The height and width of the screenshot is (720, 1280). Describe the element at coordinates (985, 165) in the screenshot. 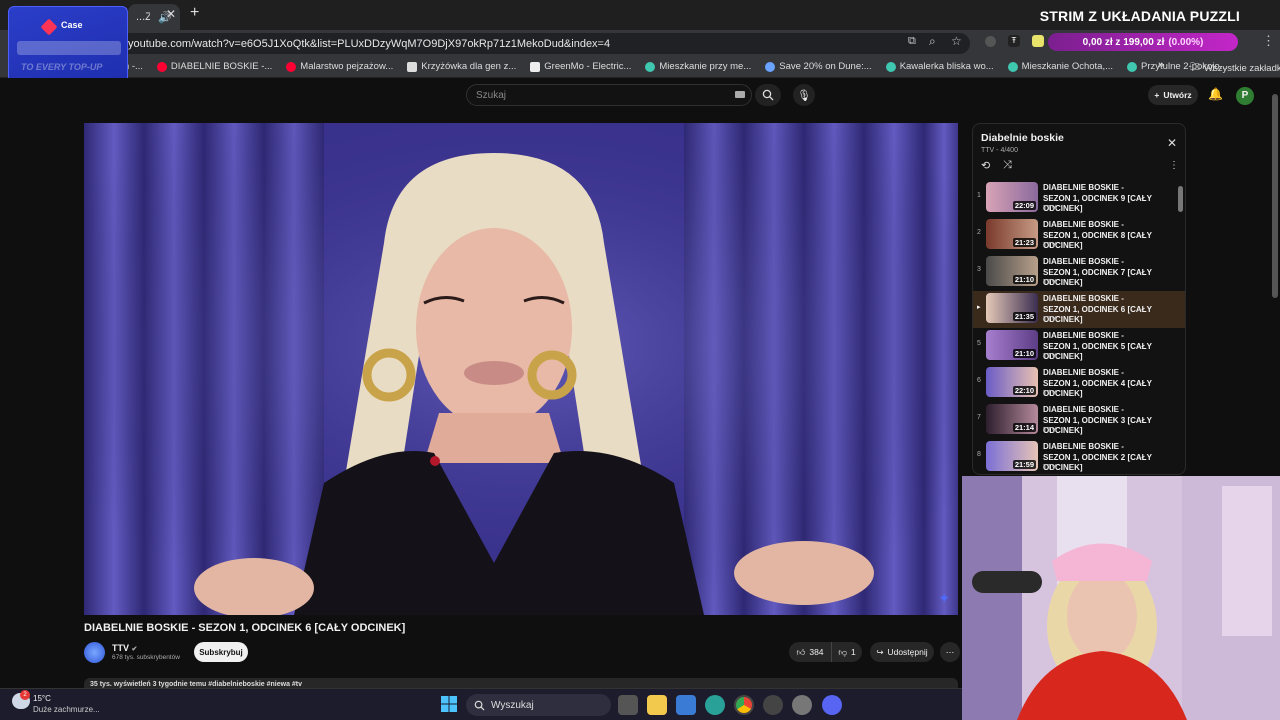

I see `loop-icon: ⟲` at that location.